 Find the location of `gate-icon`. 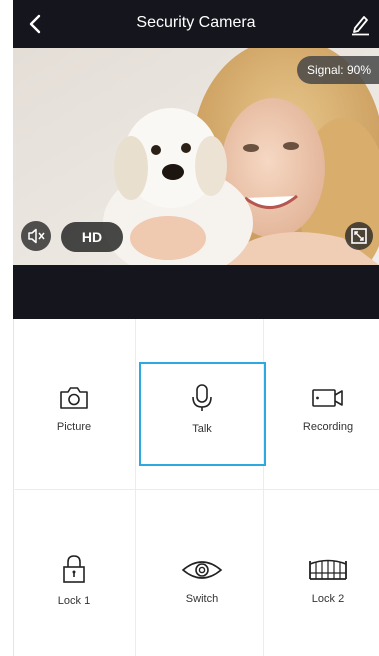

gate-icon is located at coordinates (328, 569).